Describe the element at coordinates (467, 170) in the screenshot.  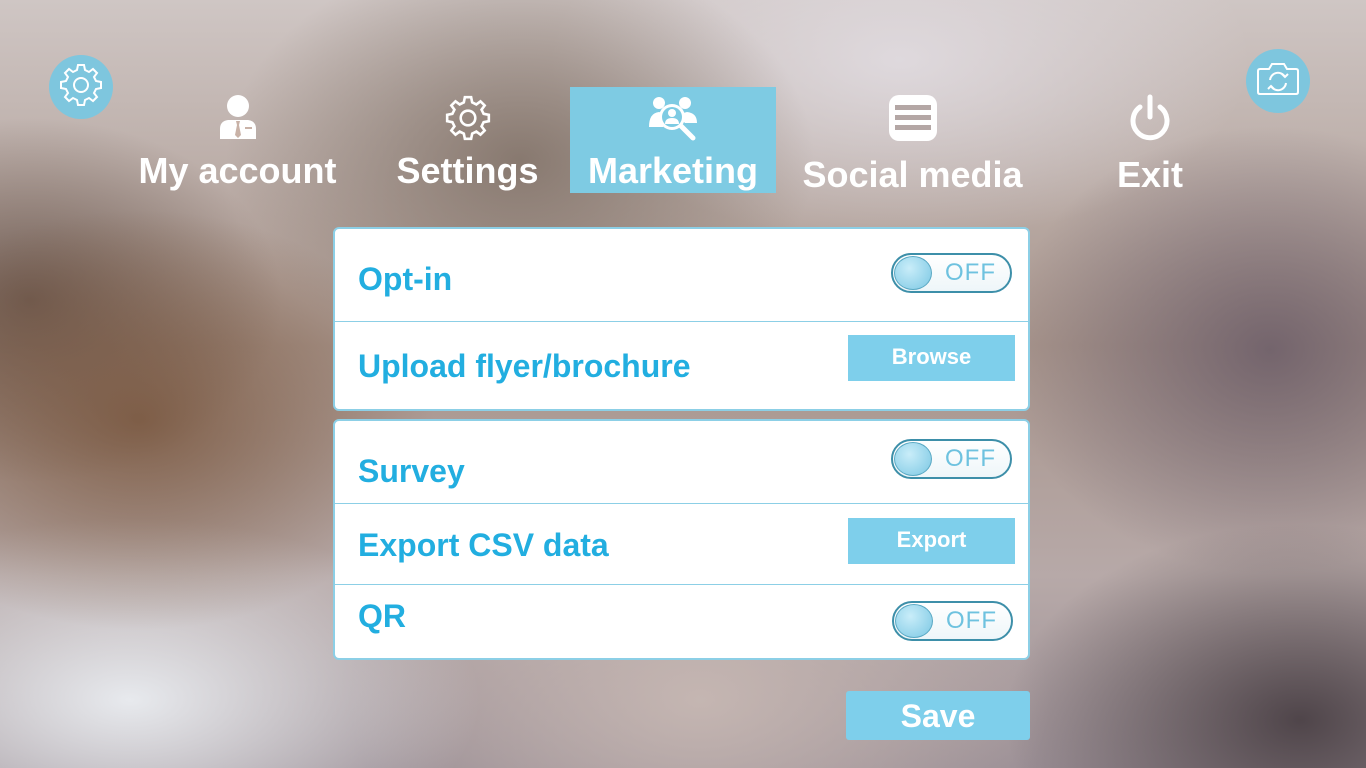
I see `nav-label: Settings` at that location.